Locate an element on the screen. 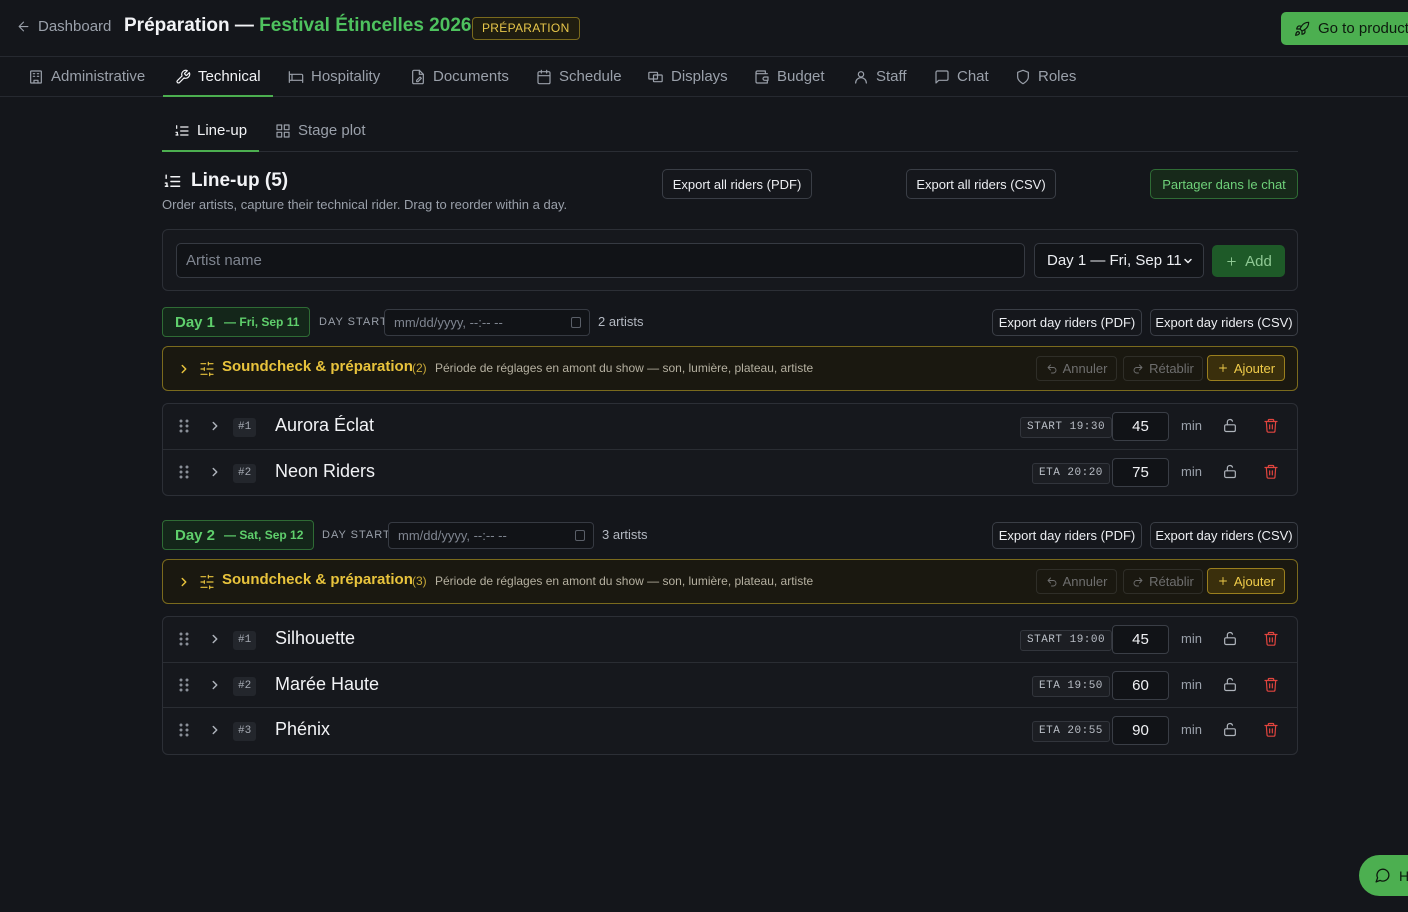 This screenshot has width=1408, height=912. subtab-lineup: Line-up is located at coordinates (210, 131).